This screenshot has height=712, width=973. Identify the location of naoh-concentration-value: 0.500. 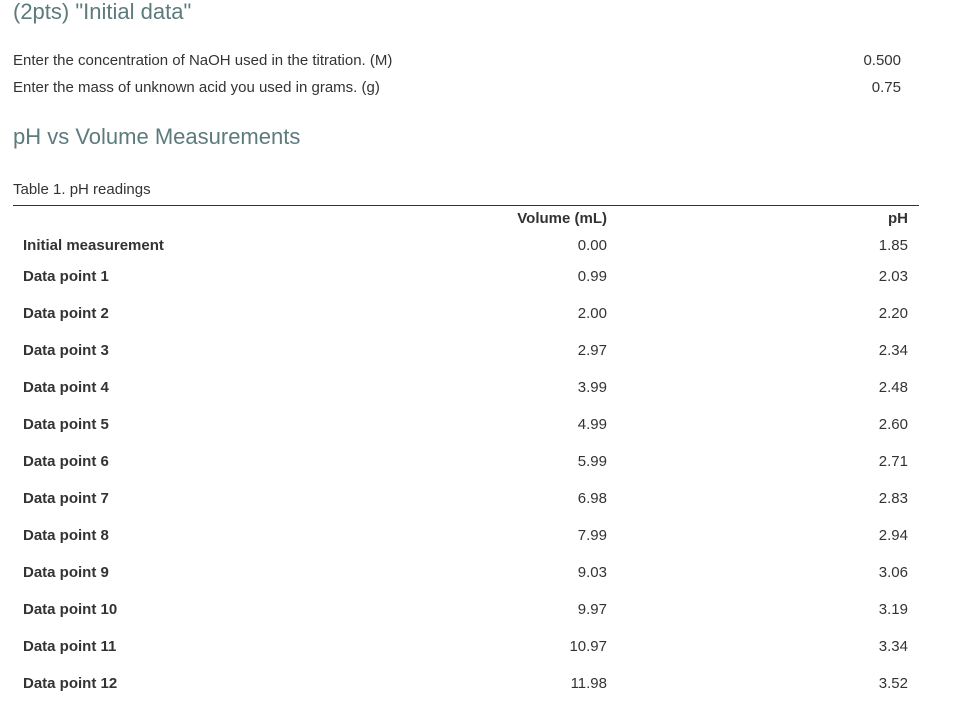
(882, 60).